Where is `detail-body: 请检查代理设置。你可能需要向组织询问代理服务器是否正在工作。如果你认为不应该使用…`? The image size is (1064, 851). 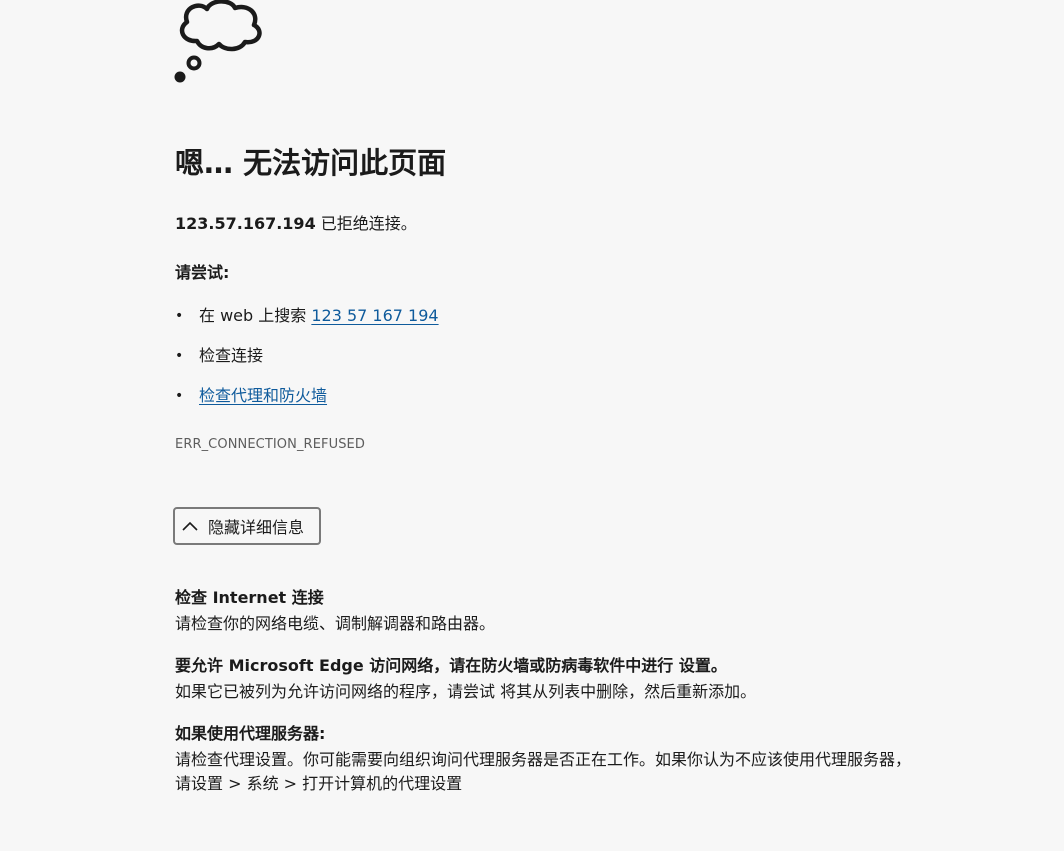
detail-body: 请检查代理设置。你可能需要向组织询问代理服务器是否正在工作。如果你认为不应该使用… is located at coordinates (543, 771).